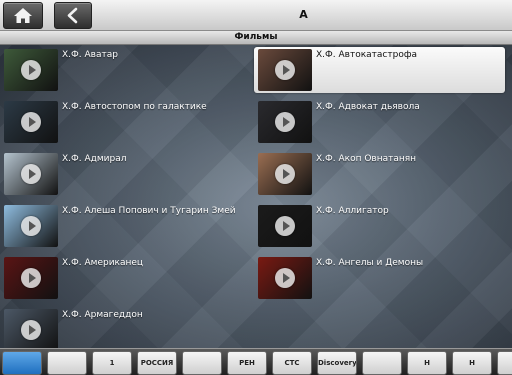  I want to click on home-icon, so click(23, 15).